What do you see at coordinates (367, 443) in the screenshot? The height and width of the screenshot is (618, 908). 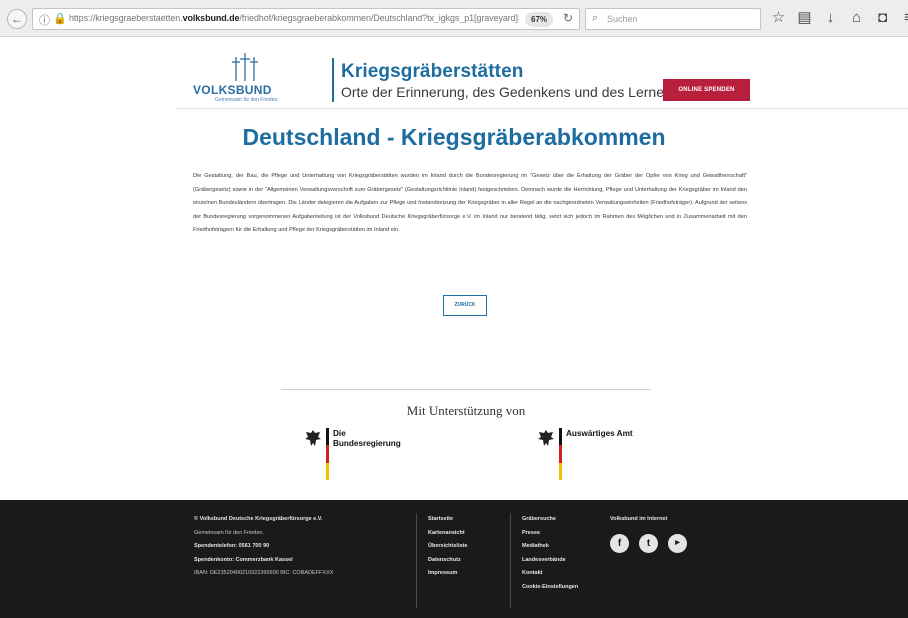 I see `partner-name-line2: Bundesregierung` at bounding box center [367, 443].